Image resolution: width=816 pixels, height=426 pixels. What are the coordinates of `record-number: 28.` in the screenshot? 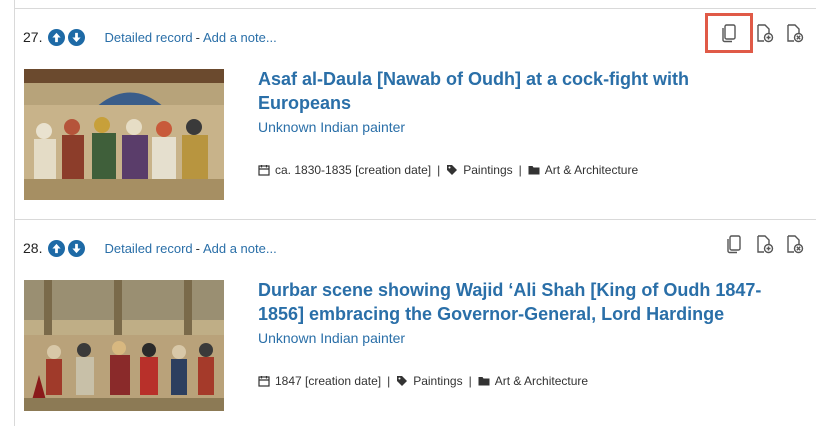 It's located at (33, 248).